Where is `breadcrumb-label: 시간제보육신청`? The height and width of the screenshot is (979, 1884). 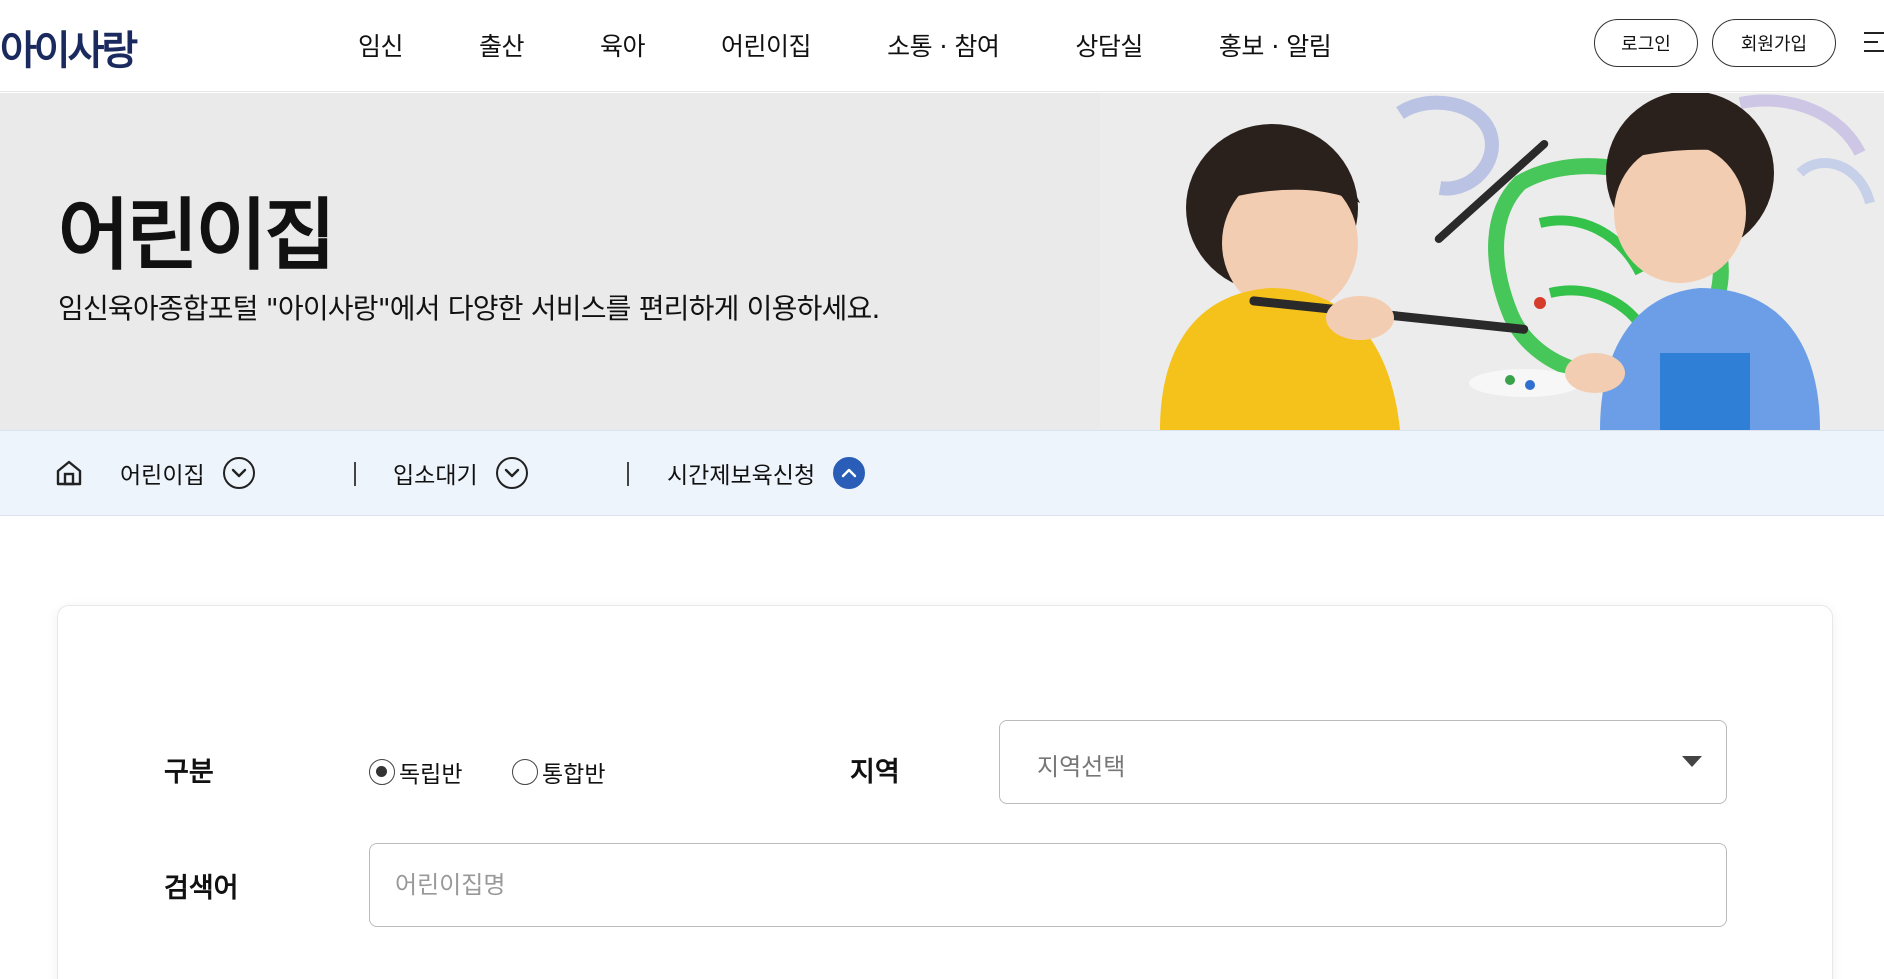
breadcrumb-label: 시간제보육신청 is located at coordinates (741, 476).